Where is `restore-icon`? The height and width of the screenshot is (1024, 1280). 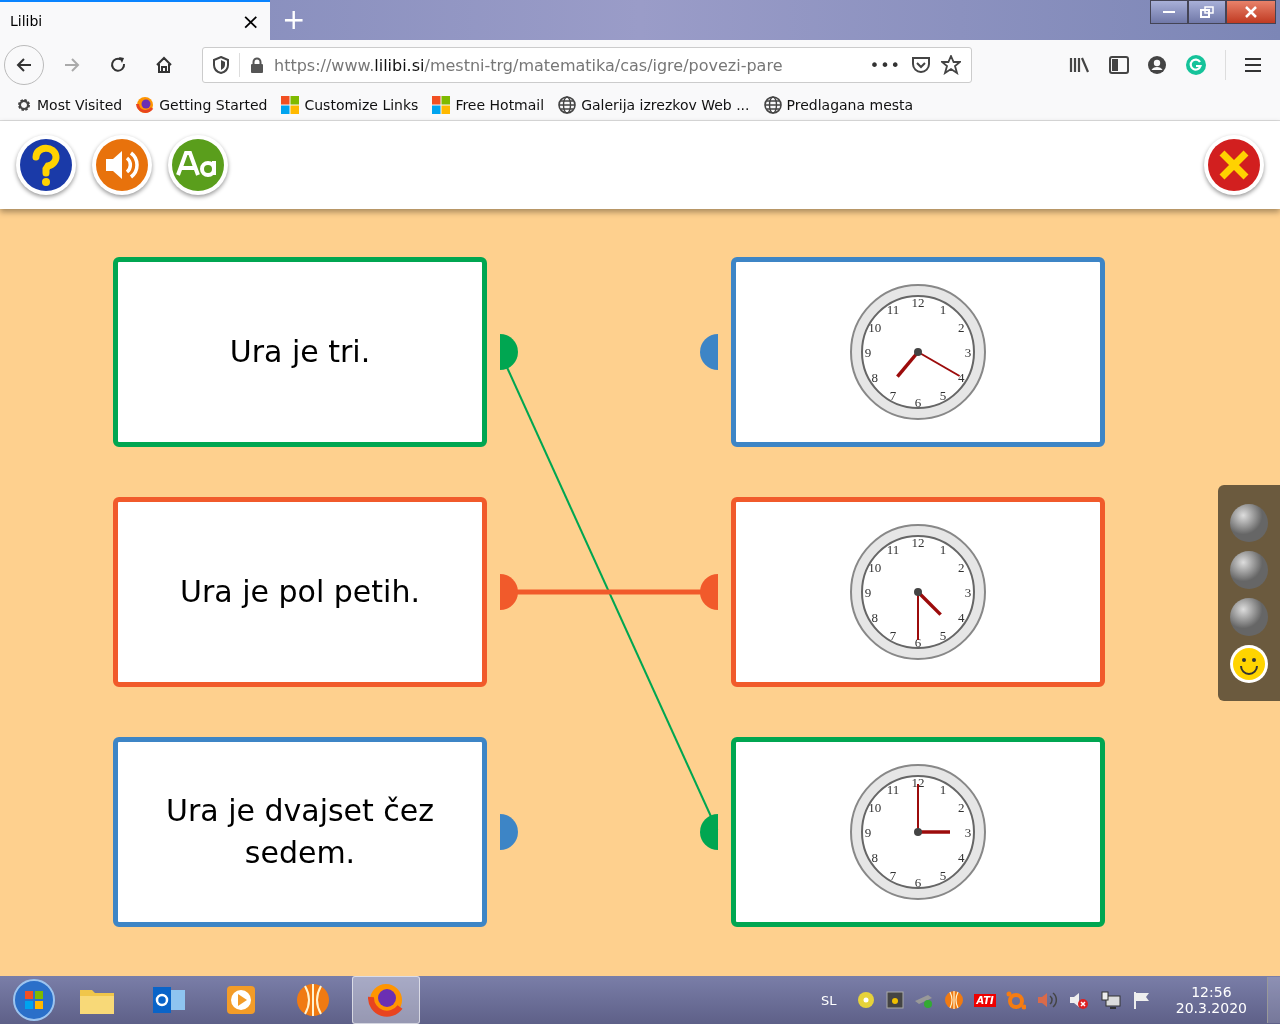 restore-icon is located at coordinates (1207, 12).